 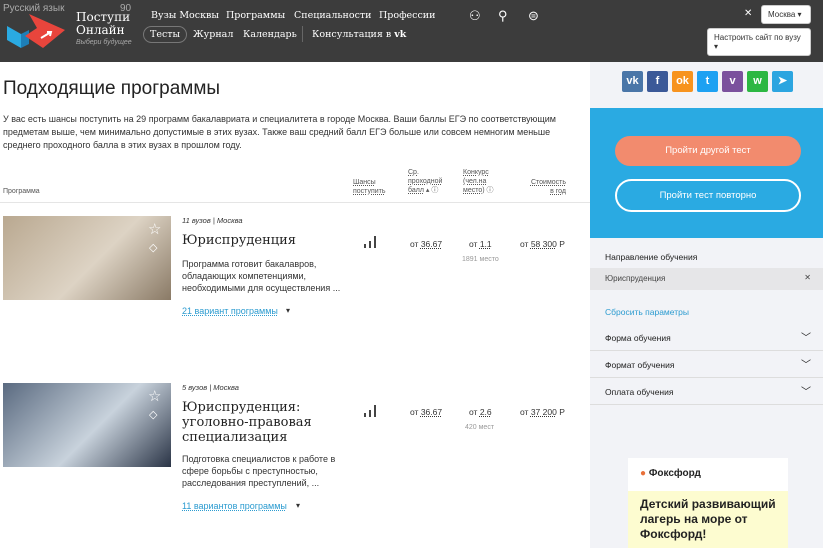 What do you see at coordinates (657, 81) in the screenshot?
I see `facebook-share-icon: f` at bounding box center [657, 81].